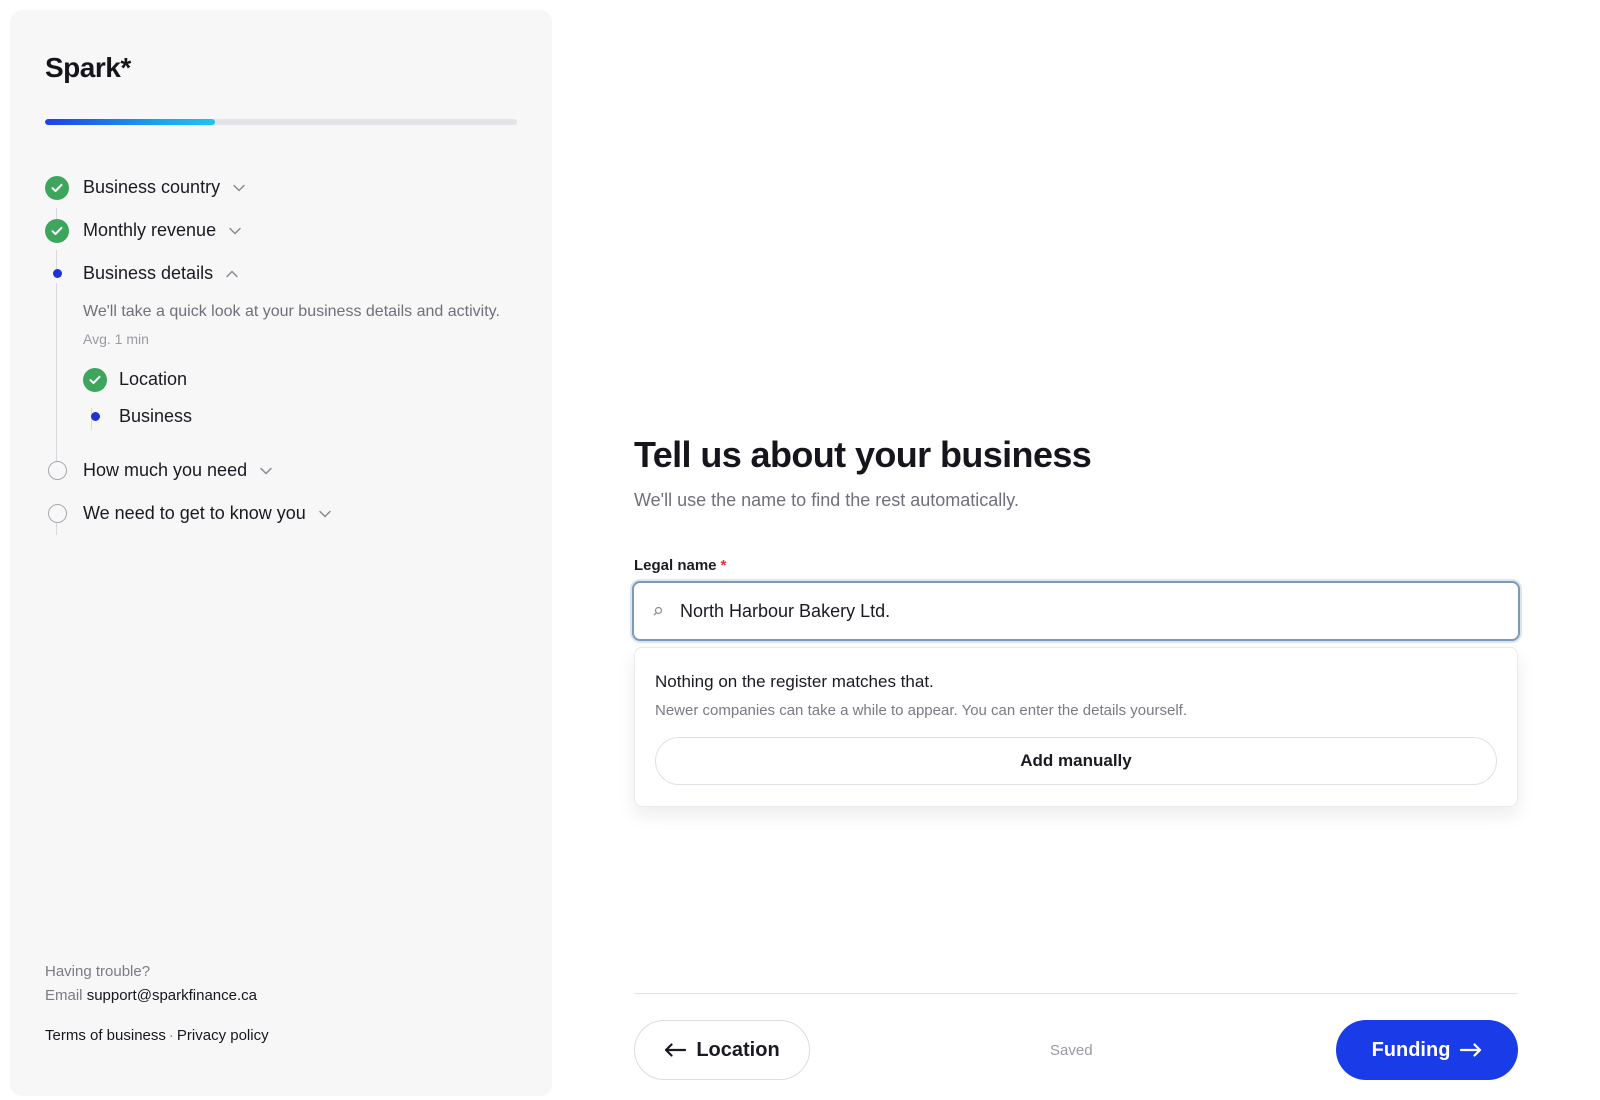 This screenshot has height=1100, width=1600. What do you see at coordinates (98, 971) in the screenshot?
I see `help-question: Having trouble?` at bounding box center [98, 971].